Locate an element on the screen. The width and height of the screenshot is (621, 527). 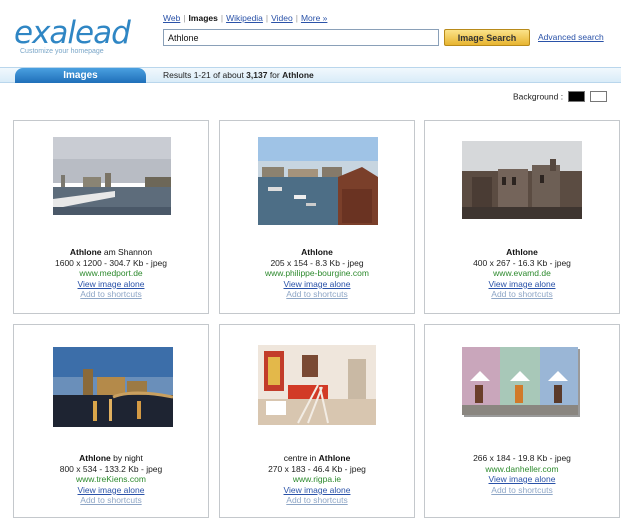
results-summary: Results 1-21 of about 3,137 for Athlone is located at coordinates (238, 75).